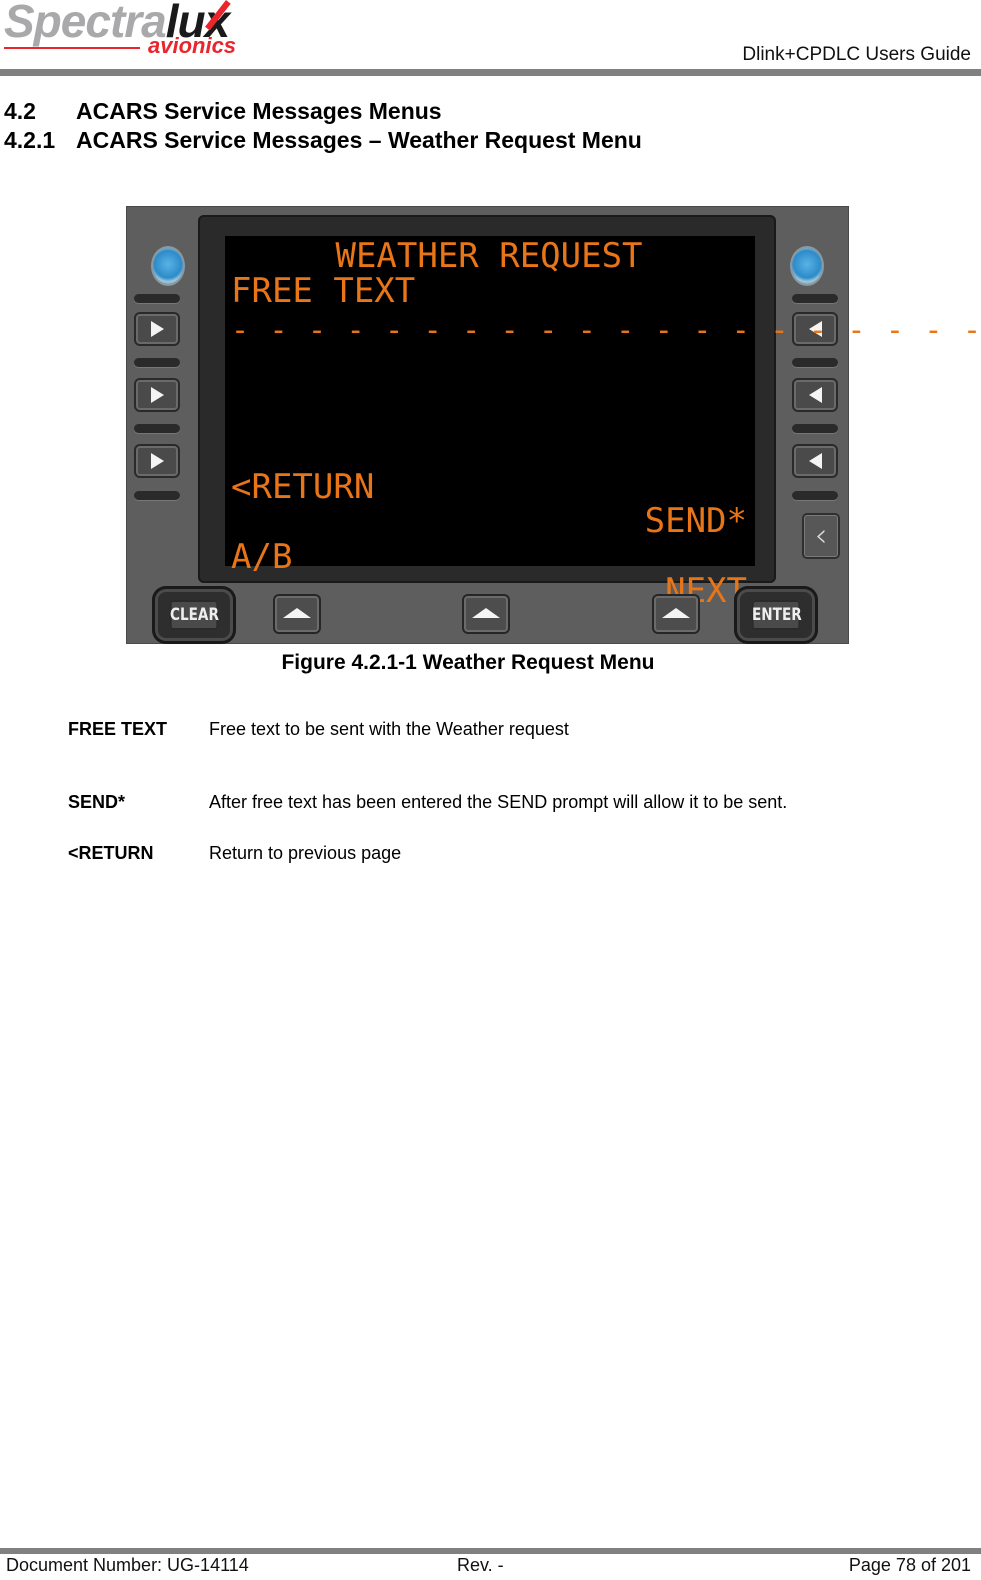 The width and height of the screenshot is (981, 1580). I want to click on clear-button-label: CLEAR, so click(194, 615).